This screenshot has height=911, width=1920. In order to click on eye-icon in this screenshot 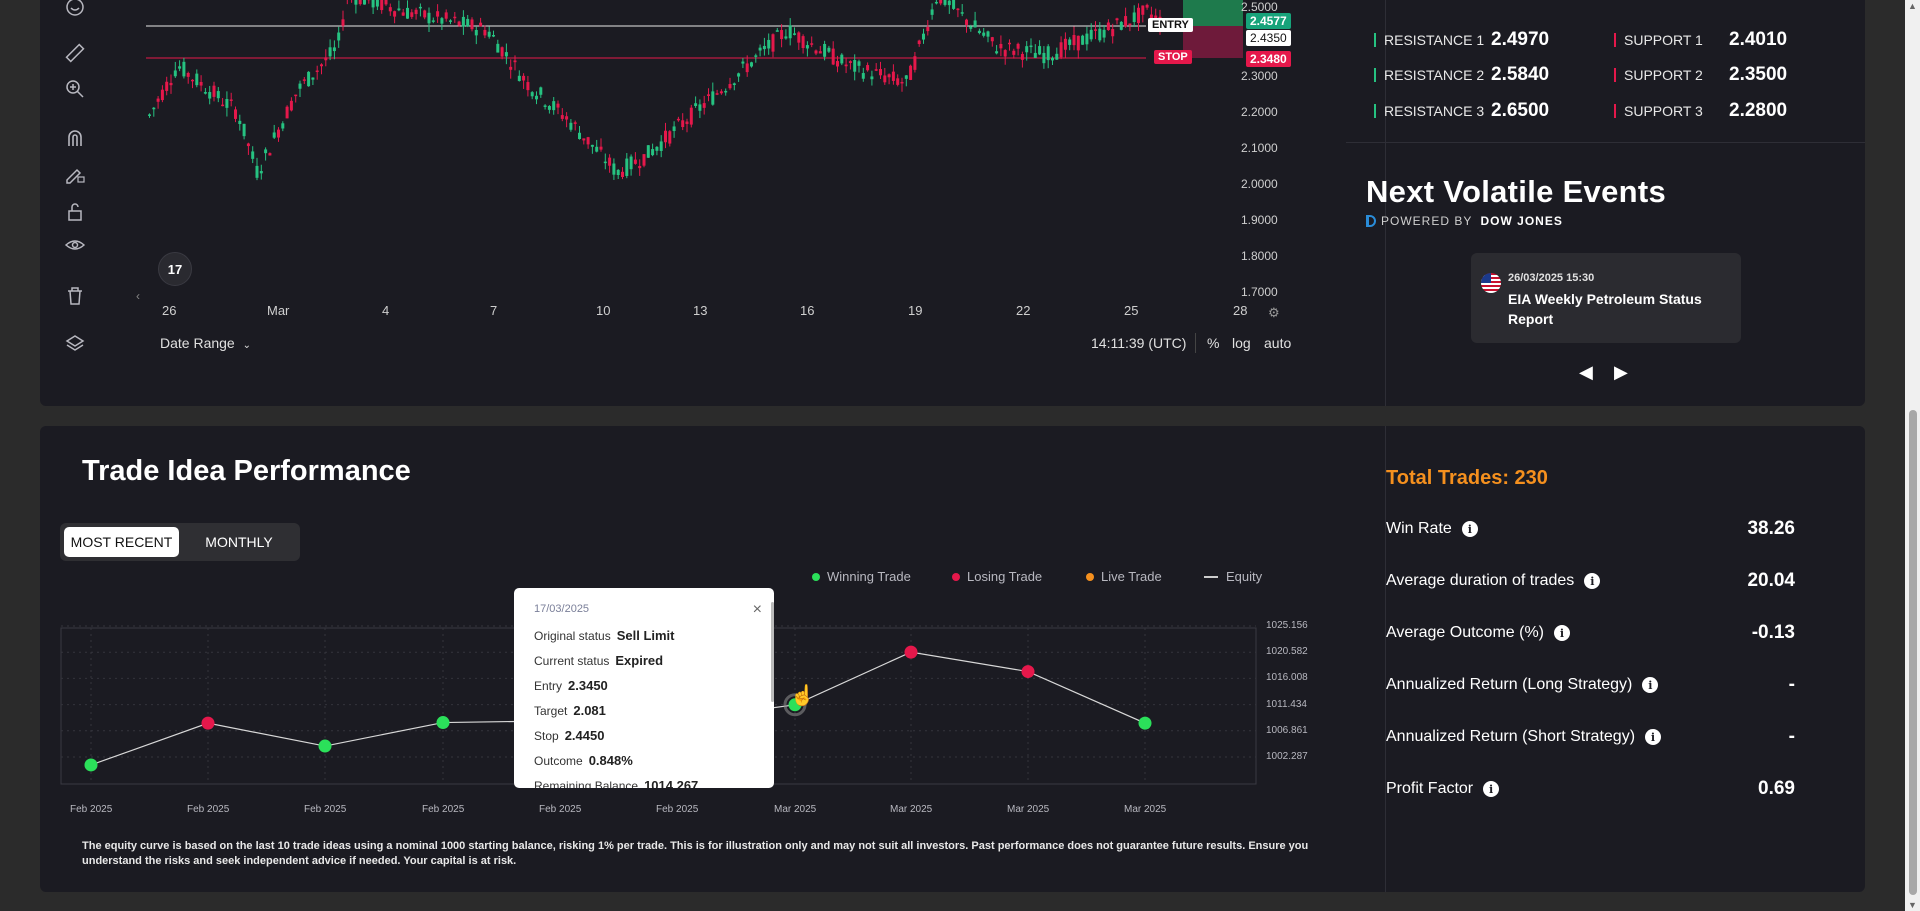, I will do `click(75, 246)`.